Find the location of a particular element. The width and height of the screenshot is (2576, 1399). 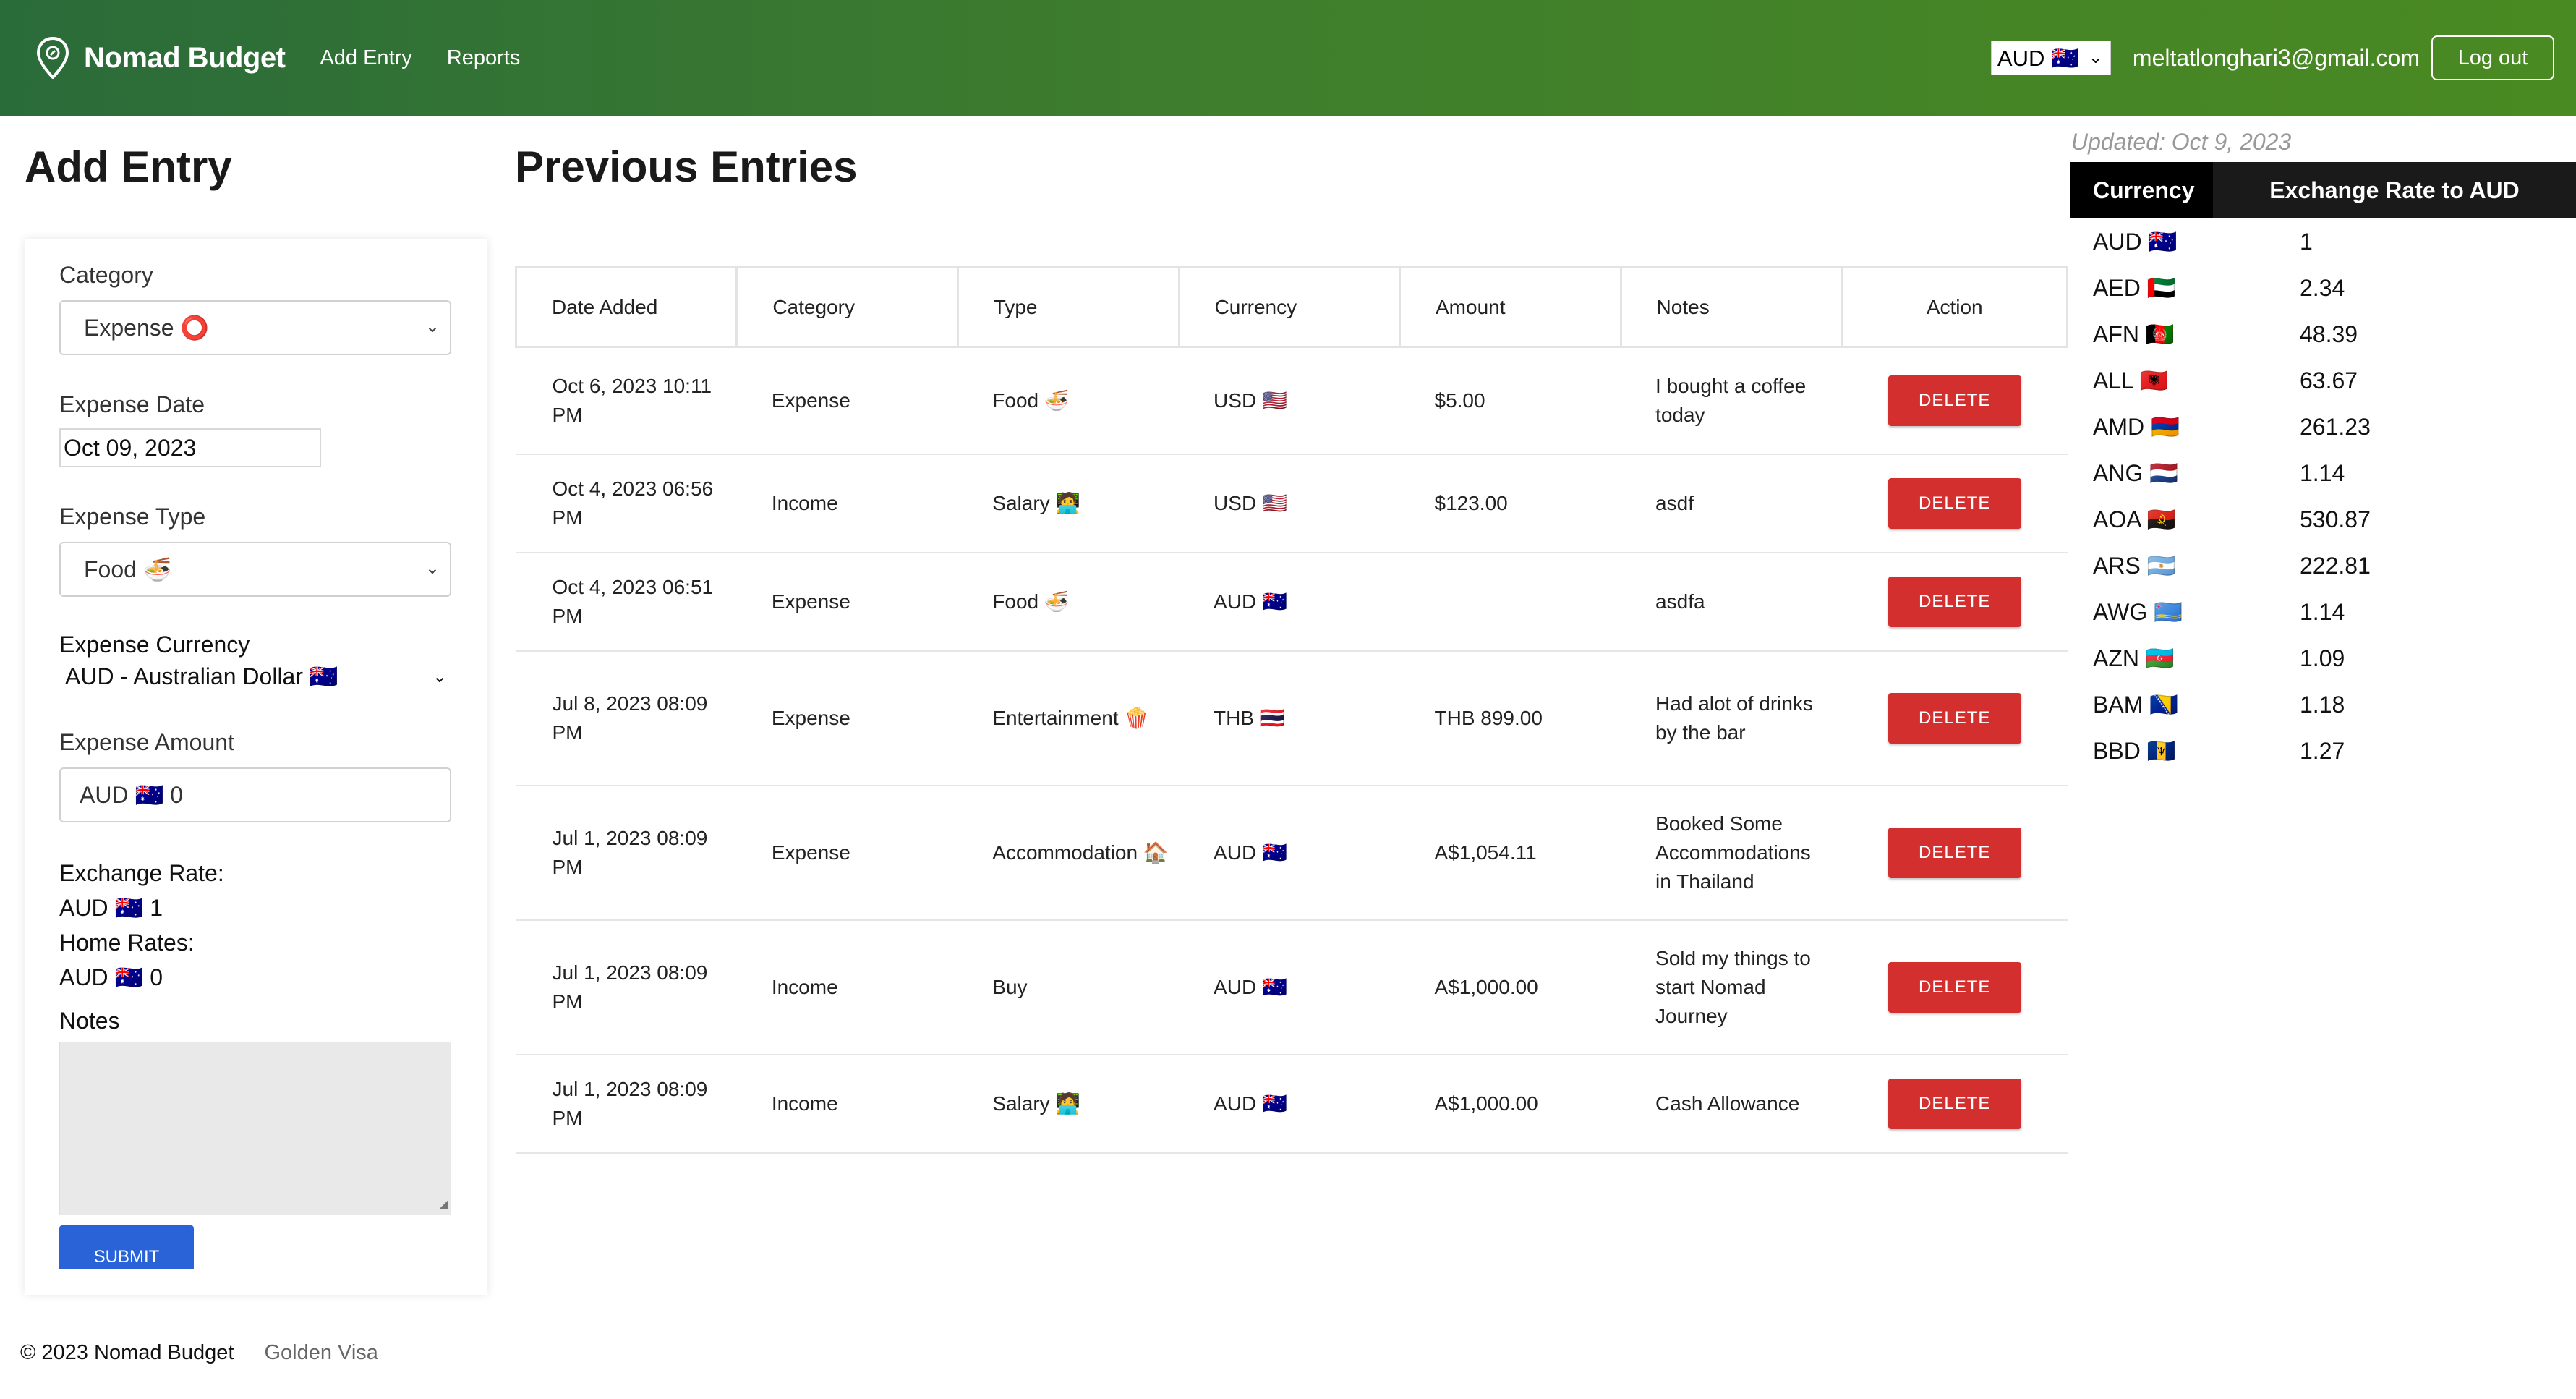

rate-code: ARS 🇦🇷 is located at coordinates (2134, 566).